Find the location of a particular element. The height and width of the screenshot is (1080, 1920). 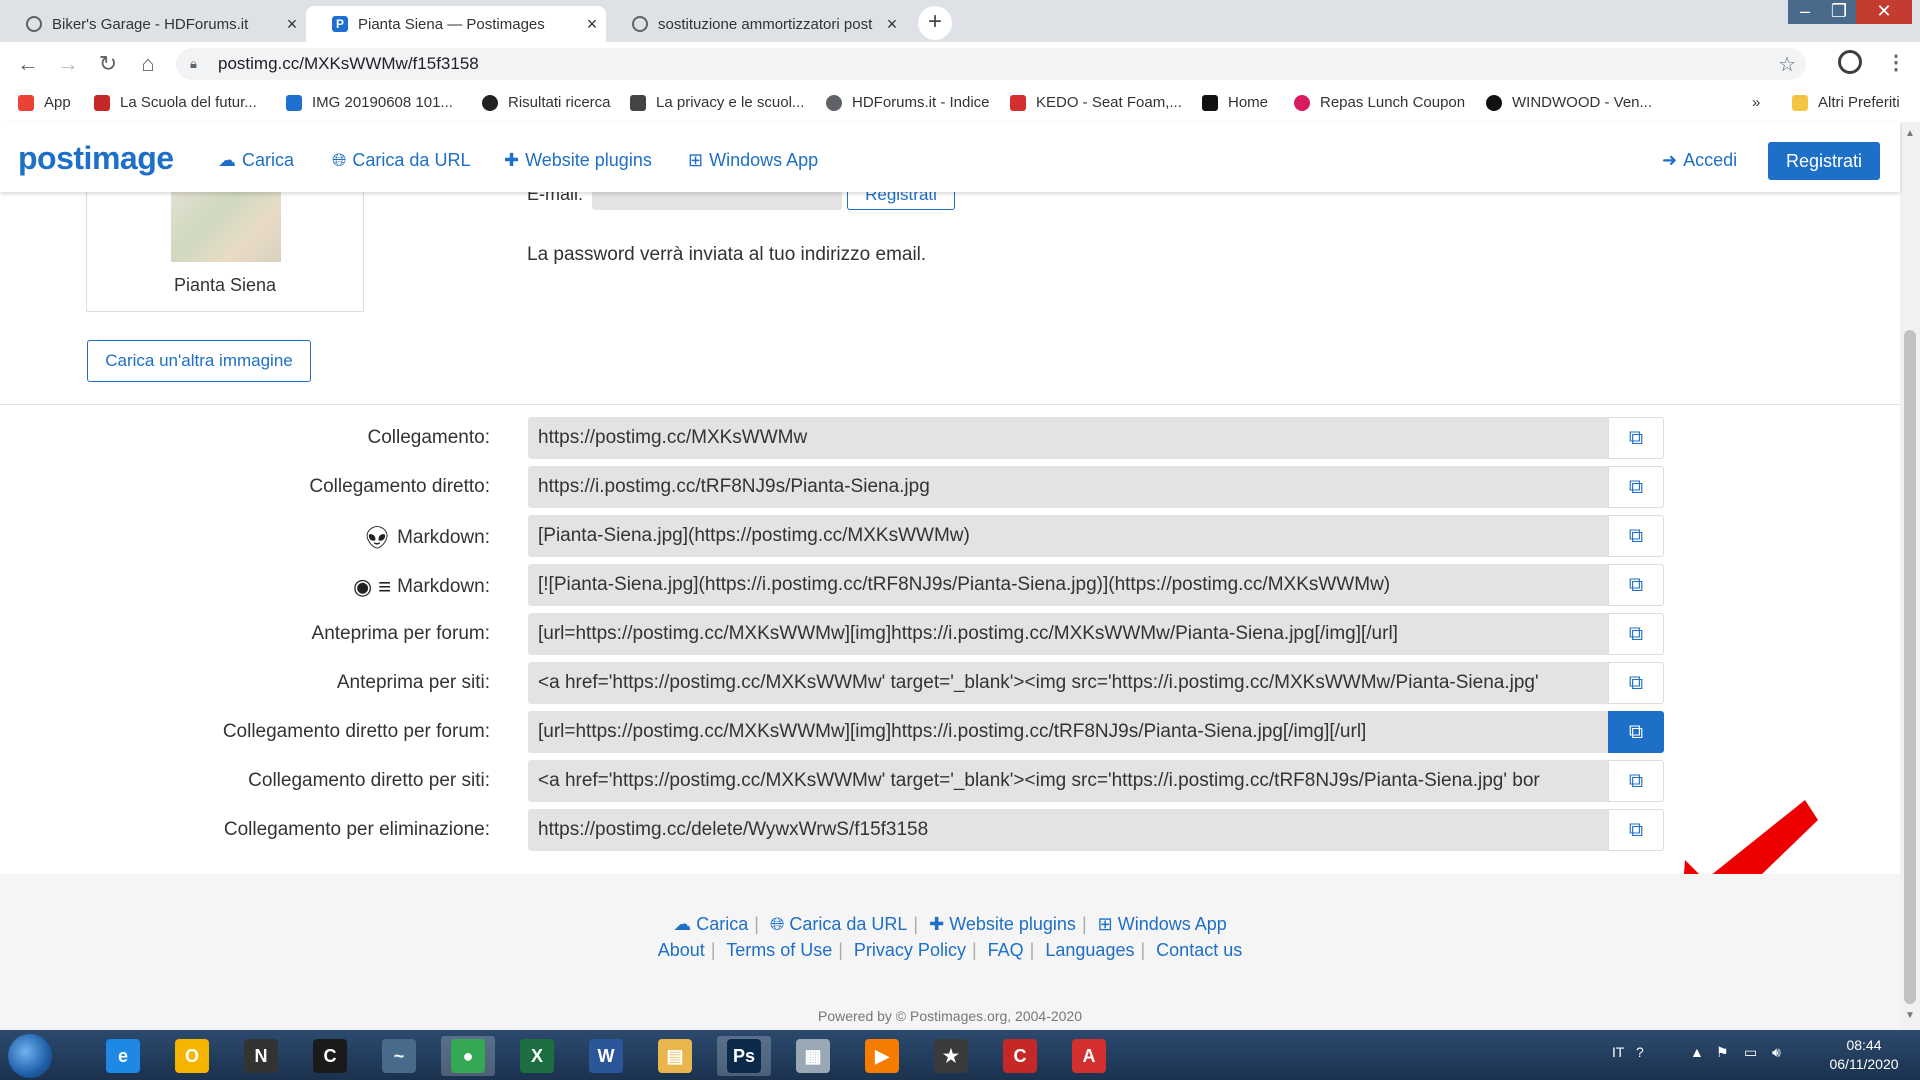

taskbar-word: W is located at coordinates (606, 1056).